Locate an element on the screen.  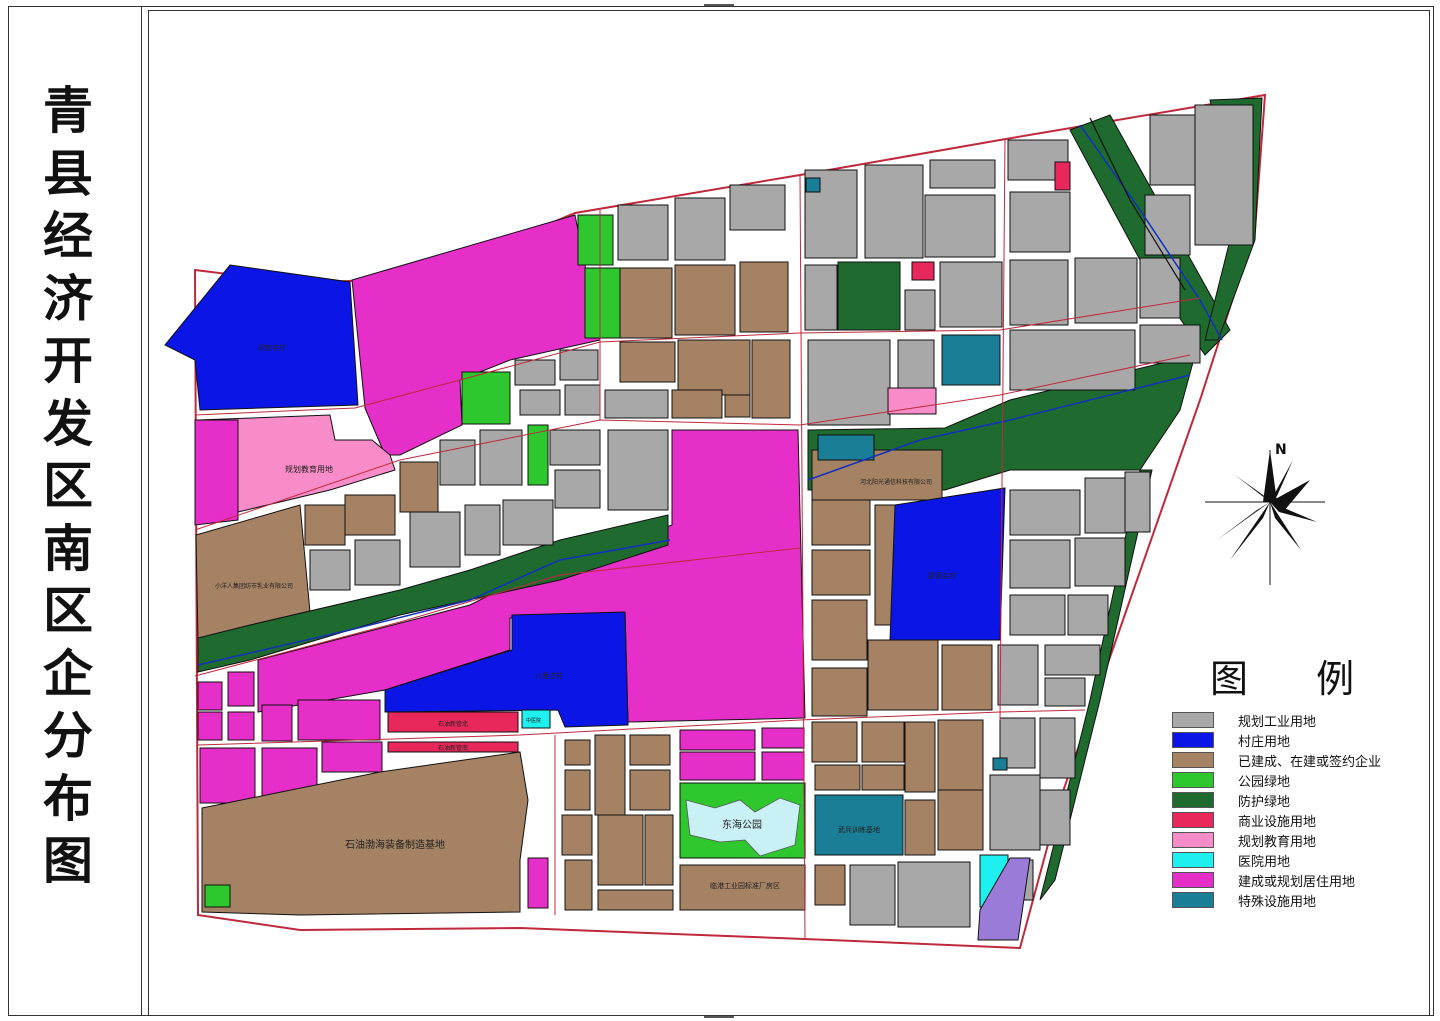
commercial-d is located at coordinates (923, 271).